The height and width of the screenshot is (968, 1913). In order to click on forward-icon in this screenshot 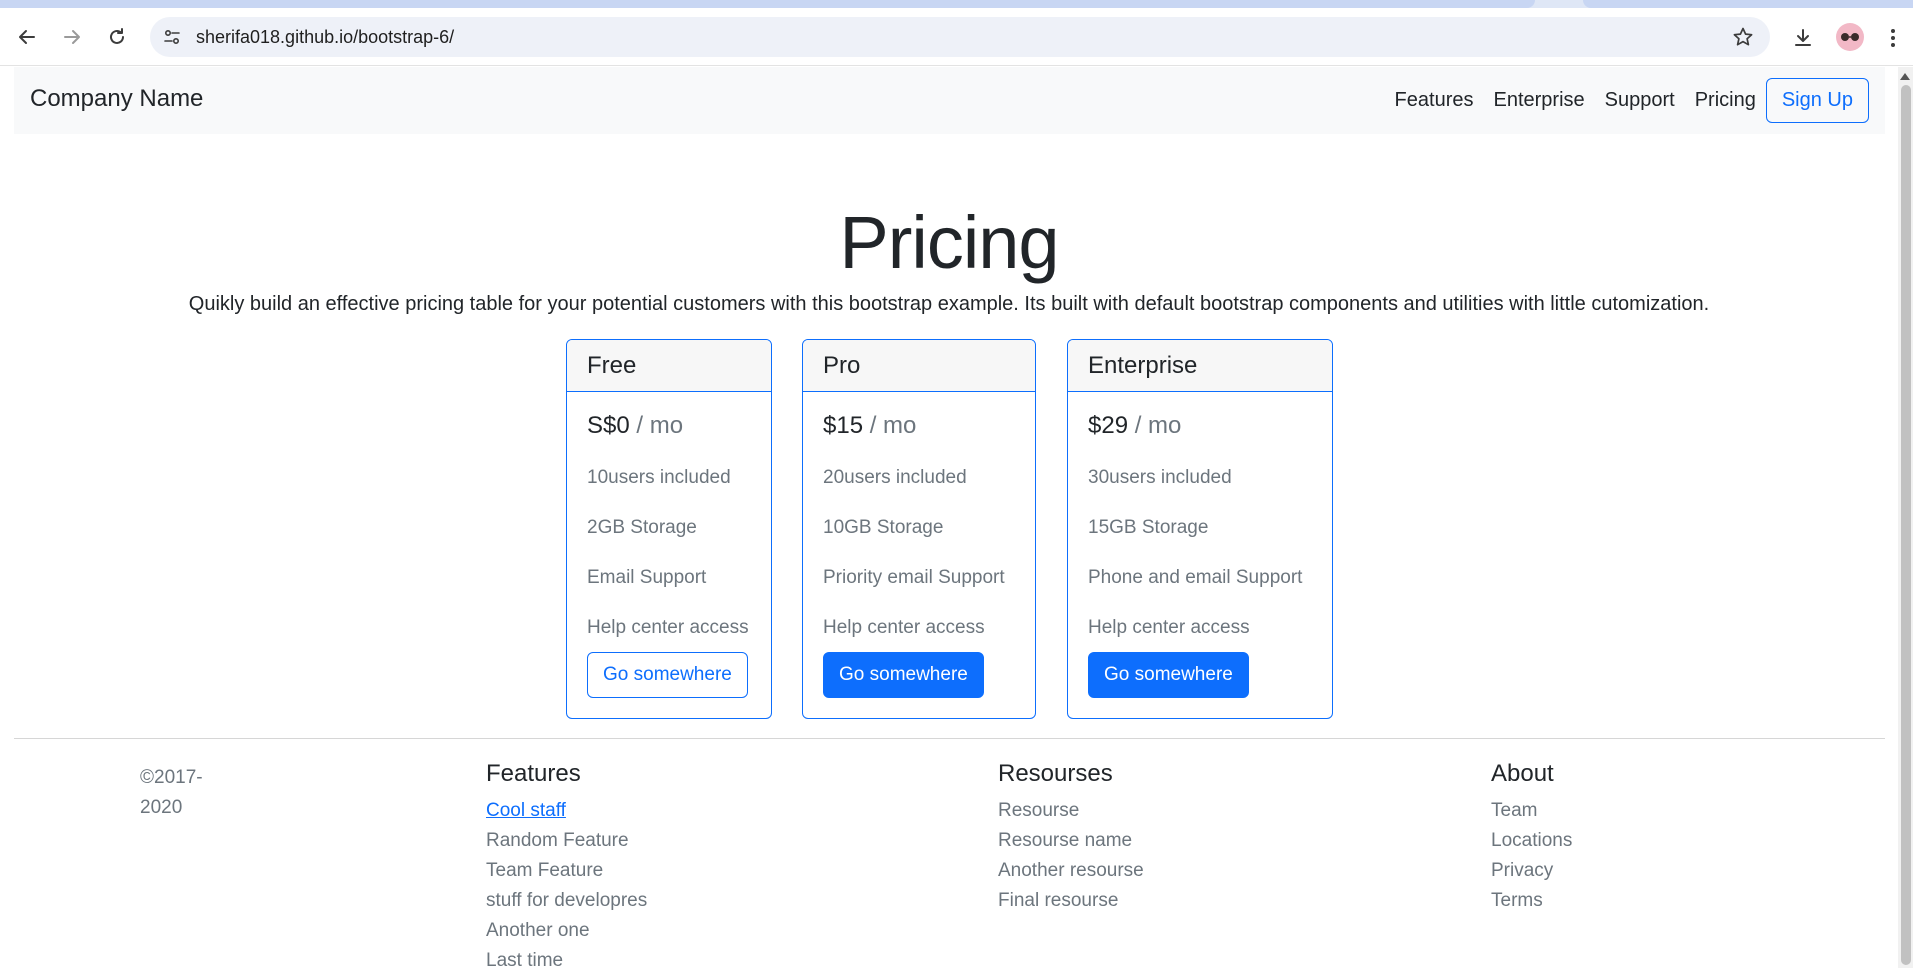, I will do `click(72, 37)`.